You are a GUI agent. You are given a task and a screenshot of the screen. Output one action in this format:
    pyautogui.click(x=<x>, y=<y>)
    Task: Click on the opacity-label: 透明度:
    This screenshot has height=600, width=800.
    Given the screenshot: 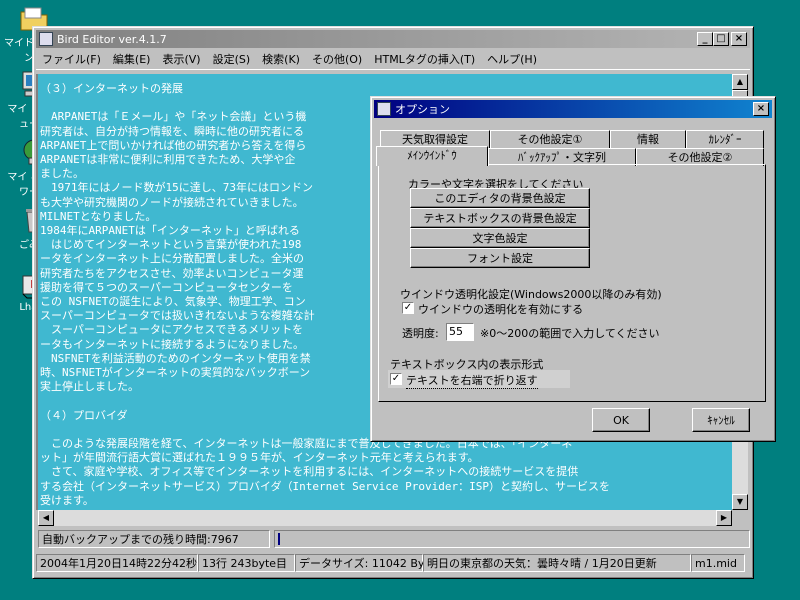 What is the action you would take?
    pyautogui.click(x=420, y=333)
    